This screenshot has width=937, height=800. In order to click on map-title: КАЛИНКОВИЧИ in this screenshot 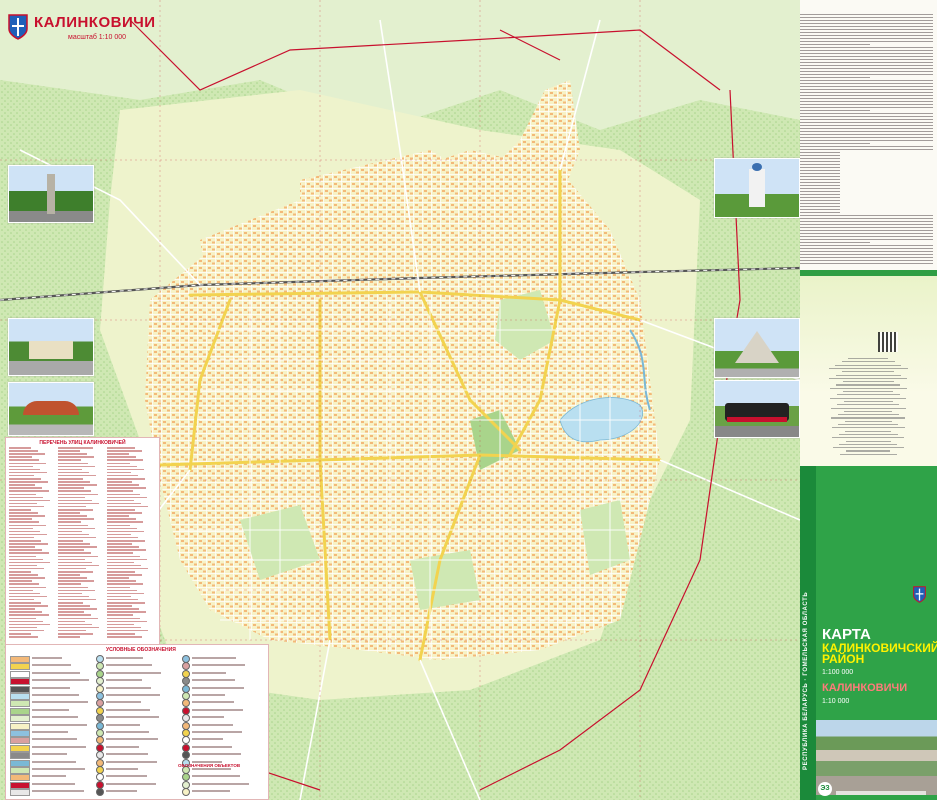, I will do `click(95, 22)`.